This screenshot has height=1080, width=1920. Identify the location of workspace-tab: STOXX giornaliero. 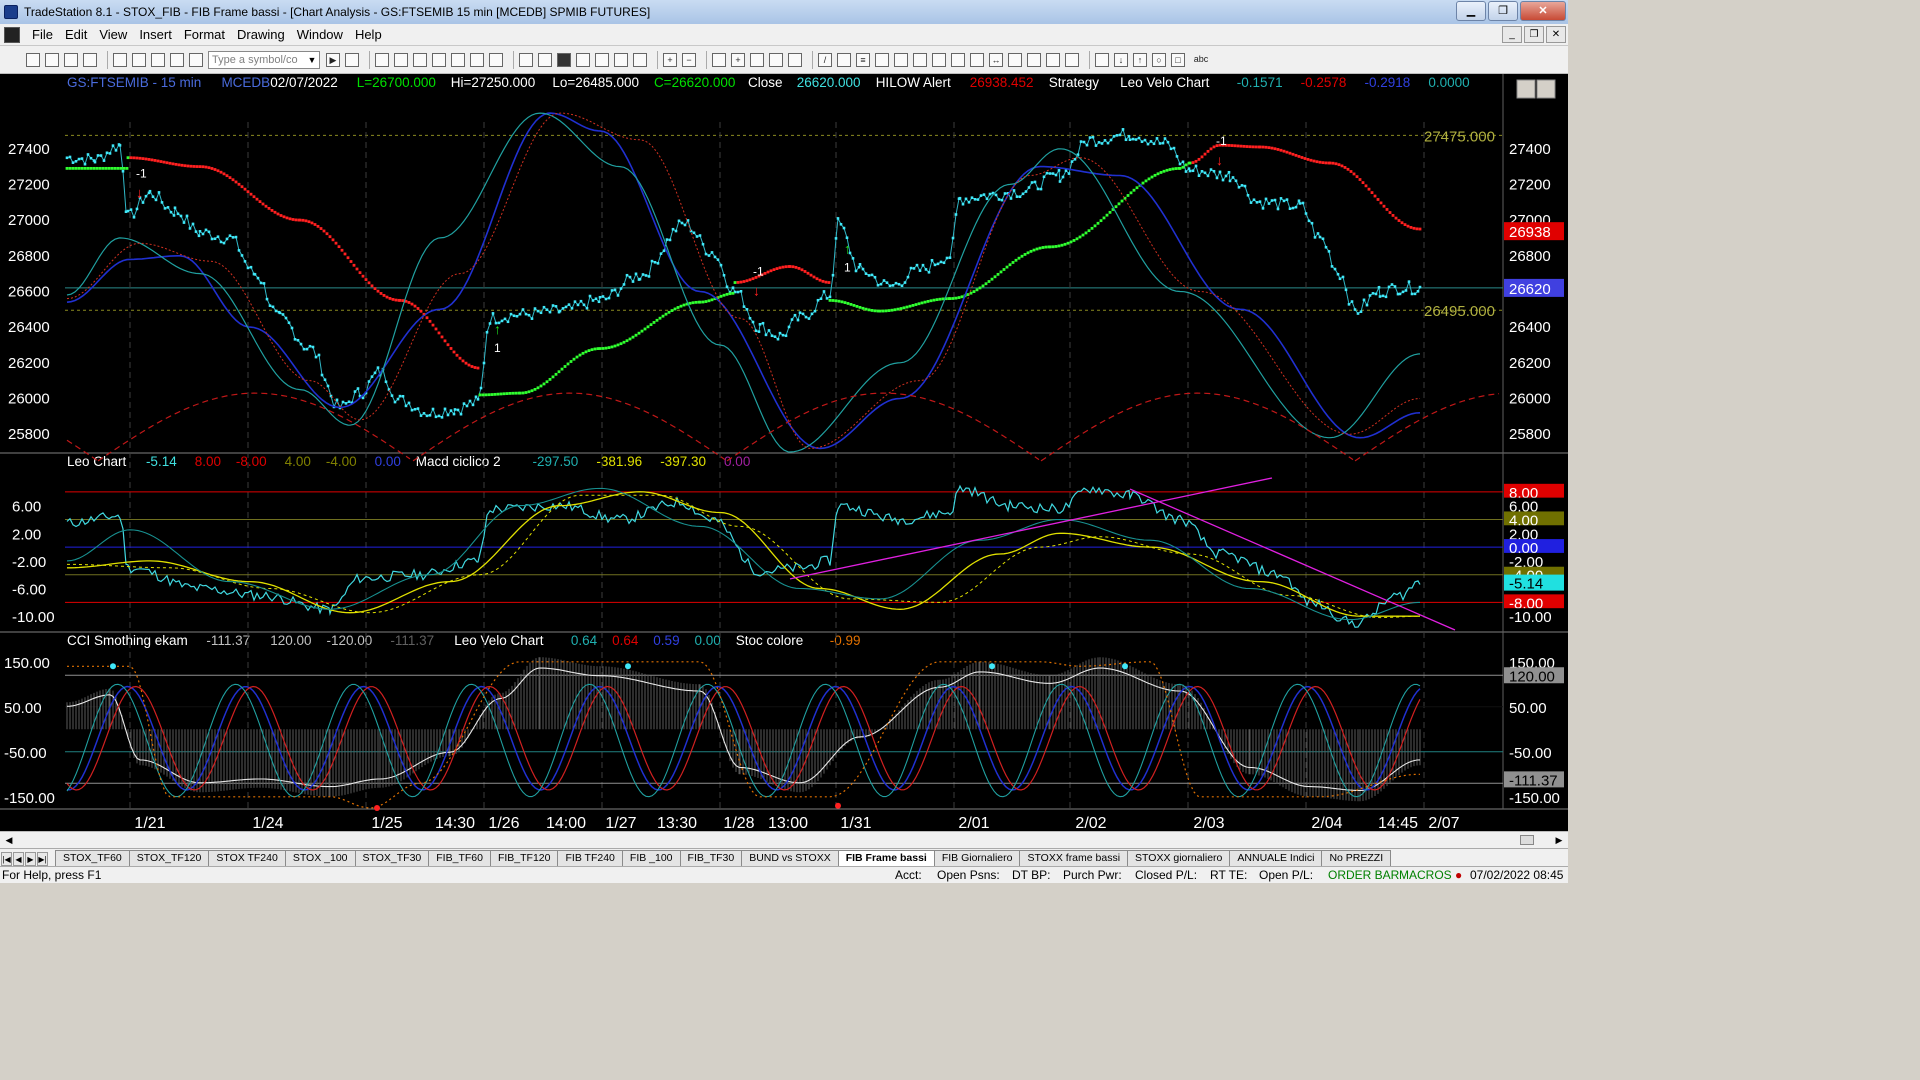
(1179, 858).